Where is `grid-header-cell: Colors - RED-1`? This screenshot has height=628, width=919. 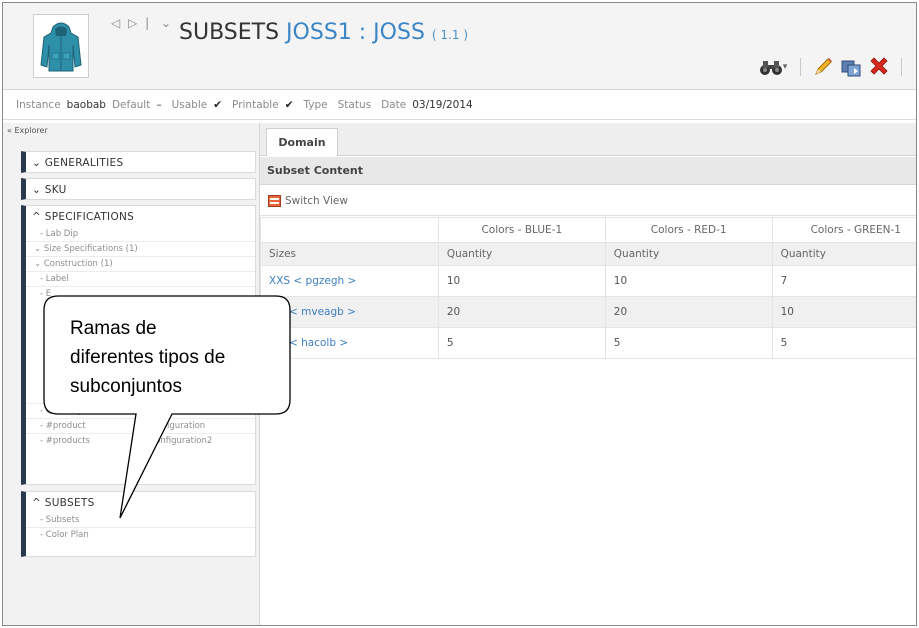 grid-header-cell: Colors - RED-1 is located at coordinates (688, 230).